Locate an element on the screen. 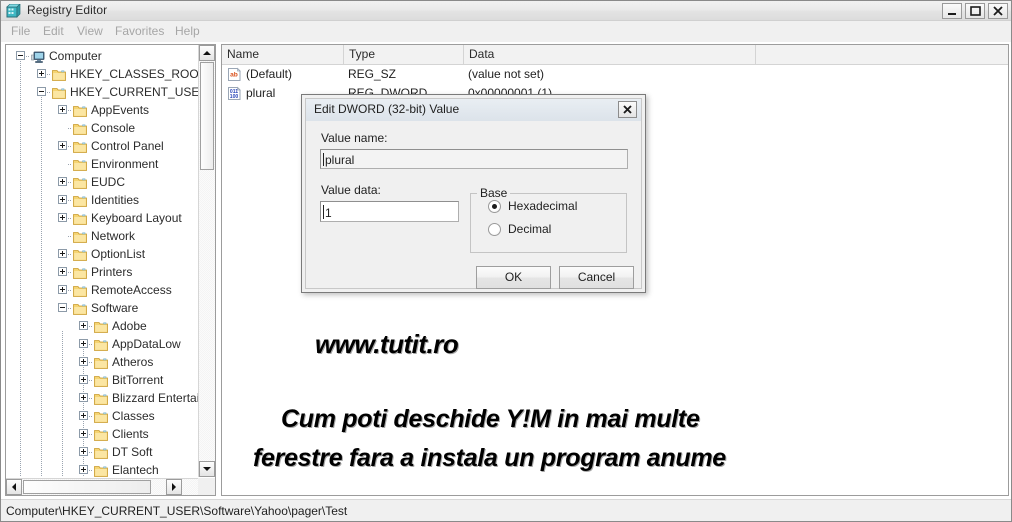 This screenshot has width=1012, height=522. value-name-input: plural is located at coordinates (474, 159).